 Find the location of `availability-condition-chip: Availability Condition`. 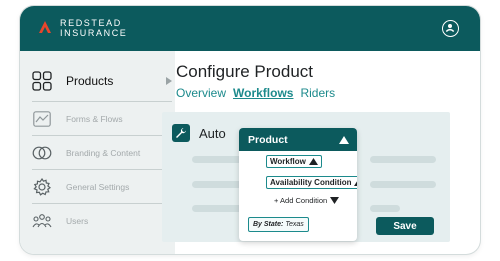

availability-condition-chip: Availability Condition is located at coordinates (311, 182).